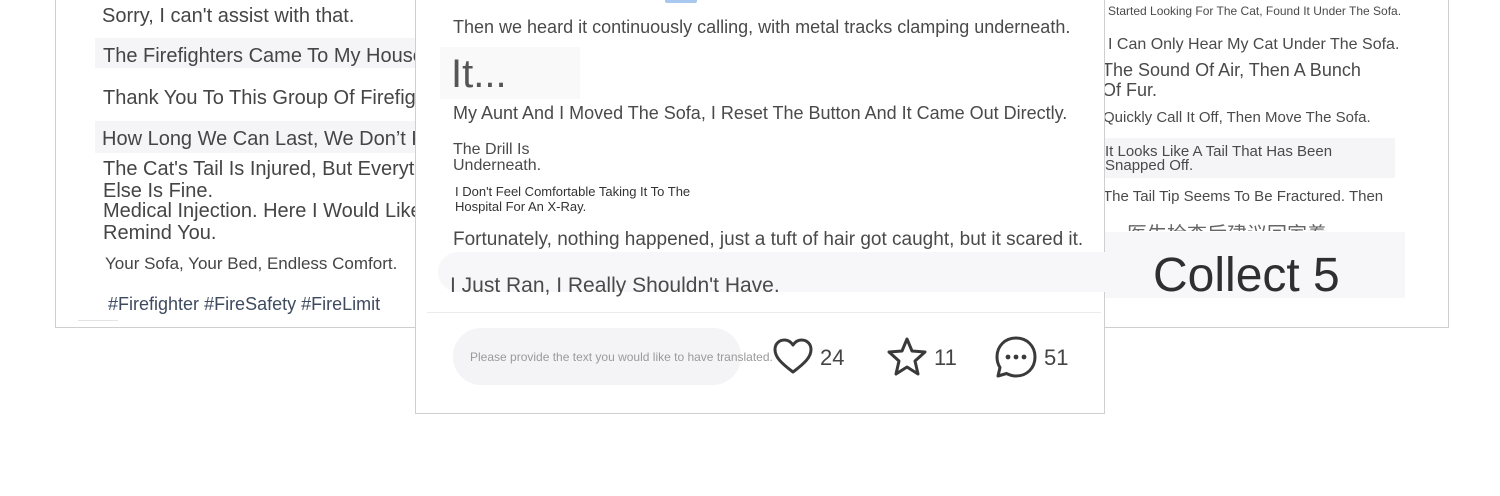  I want to click on post-line: I Can Only Hear My Cat Under The Sofa., so click(1254, 44).